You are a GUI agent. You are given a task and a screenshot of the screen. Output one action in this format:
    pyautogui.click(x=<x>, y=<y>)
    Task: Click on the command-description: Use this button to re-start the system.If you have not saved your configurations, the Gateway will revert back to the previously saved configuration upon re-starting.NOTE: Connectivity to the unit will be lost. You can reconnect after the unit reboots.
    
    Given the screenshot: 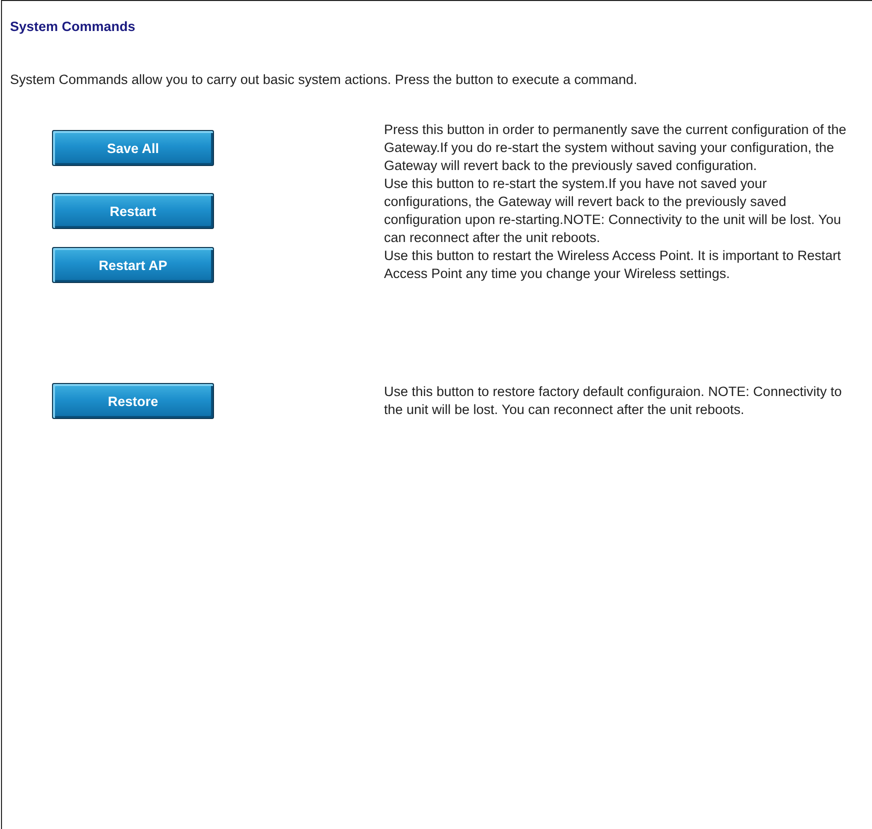 What is the action you would take?
    pyautogui.click(x=613, y=211)
    